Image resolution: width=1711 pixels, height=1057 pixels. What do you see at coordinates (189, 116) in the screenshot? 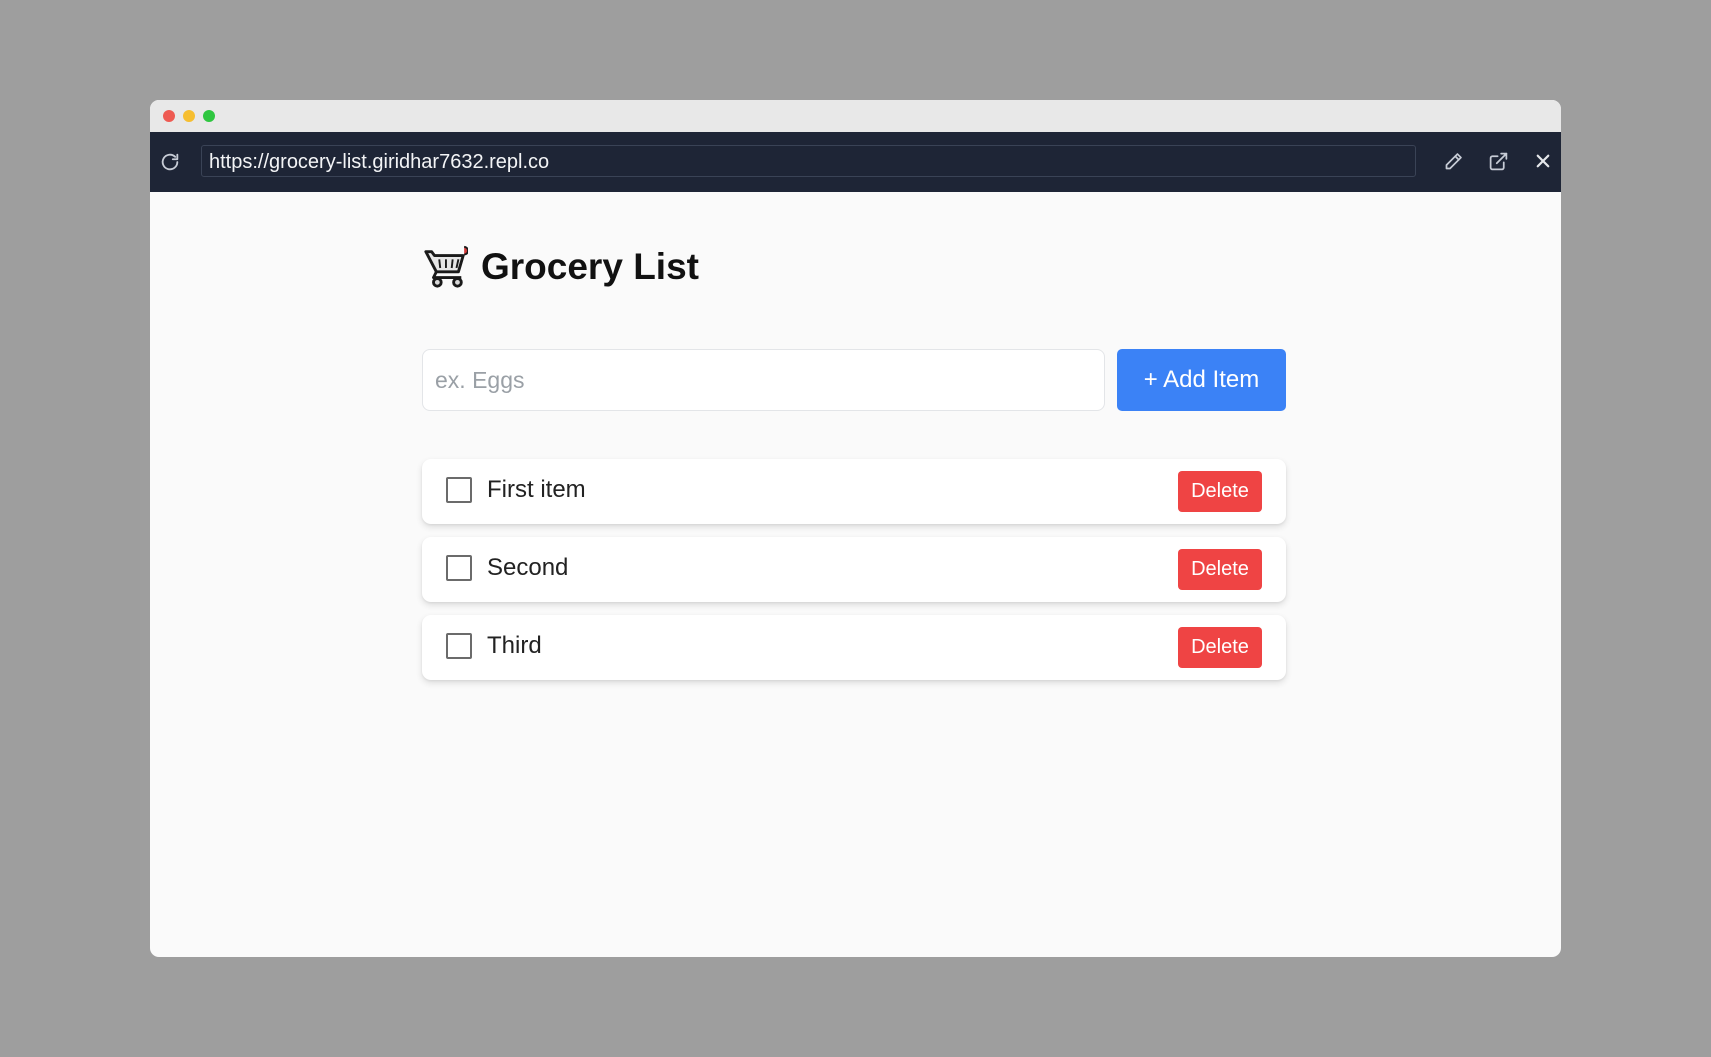
I see `minimize-window-dot` at bounding box center [189, 116].